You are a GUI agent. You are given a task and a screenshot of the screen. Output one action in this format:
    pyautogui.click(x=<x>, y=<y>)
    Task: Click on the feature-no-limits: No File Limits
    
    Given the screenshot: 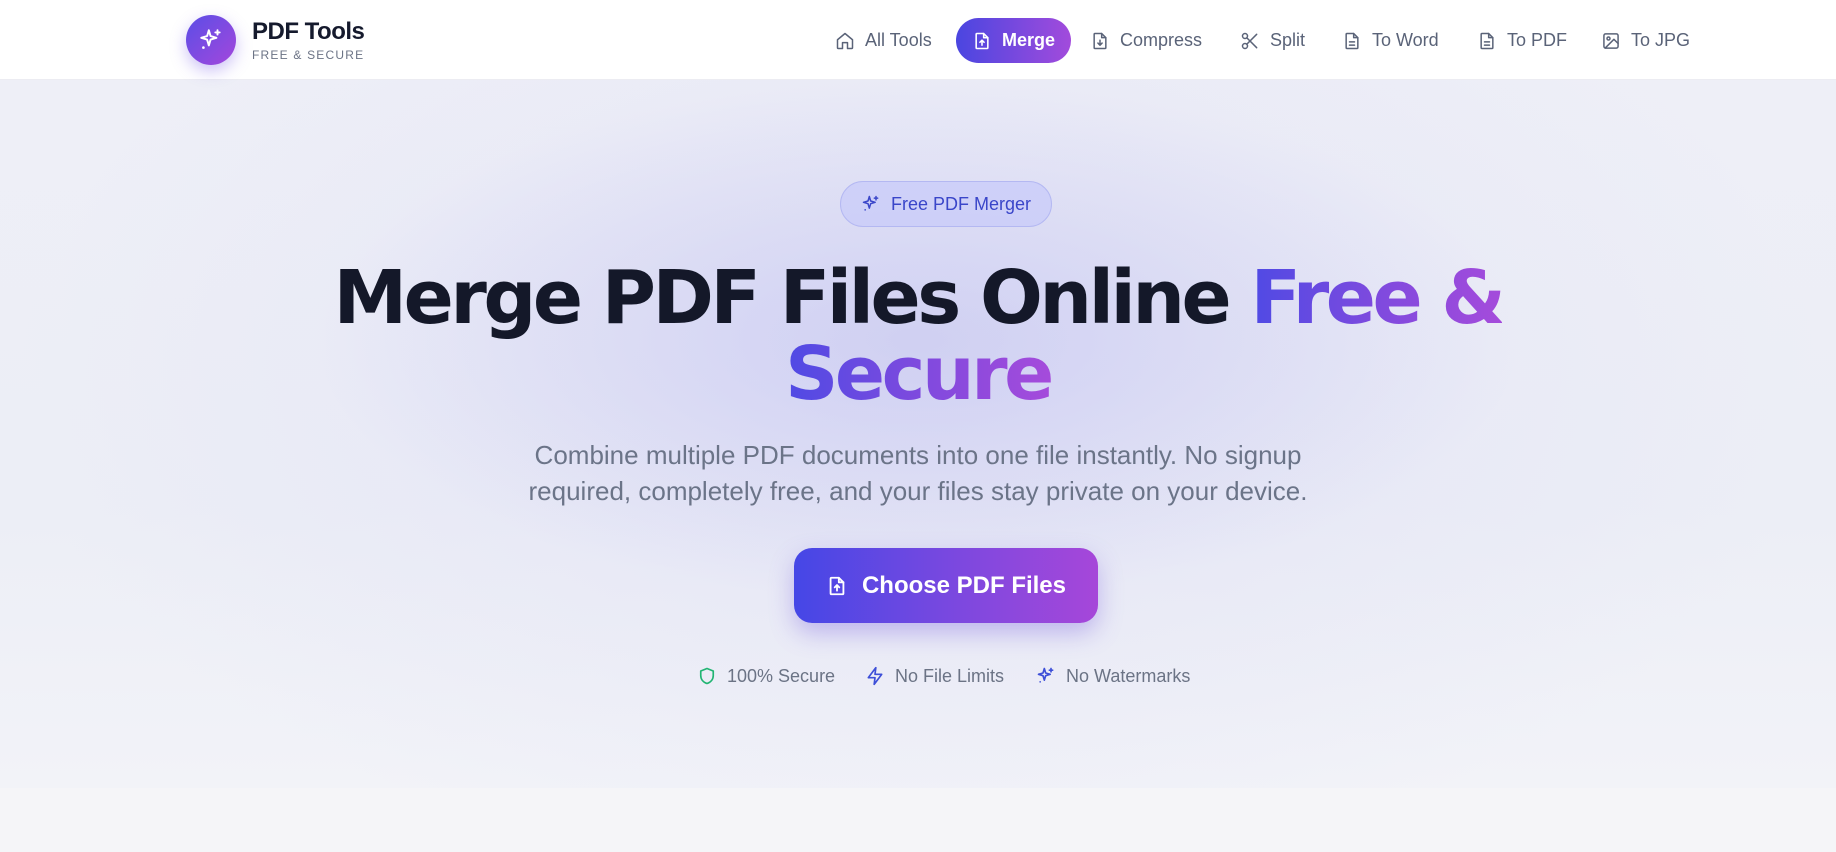 What is the action you would take?
    pyautogui.click(x=934, y=676)
    